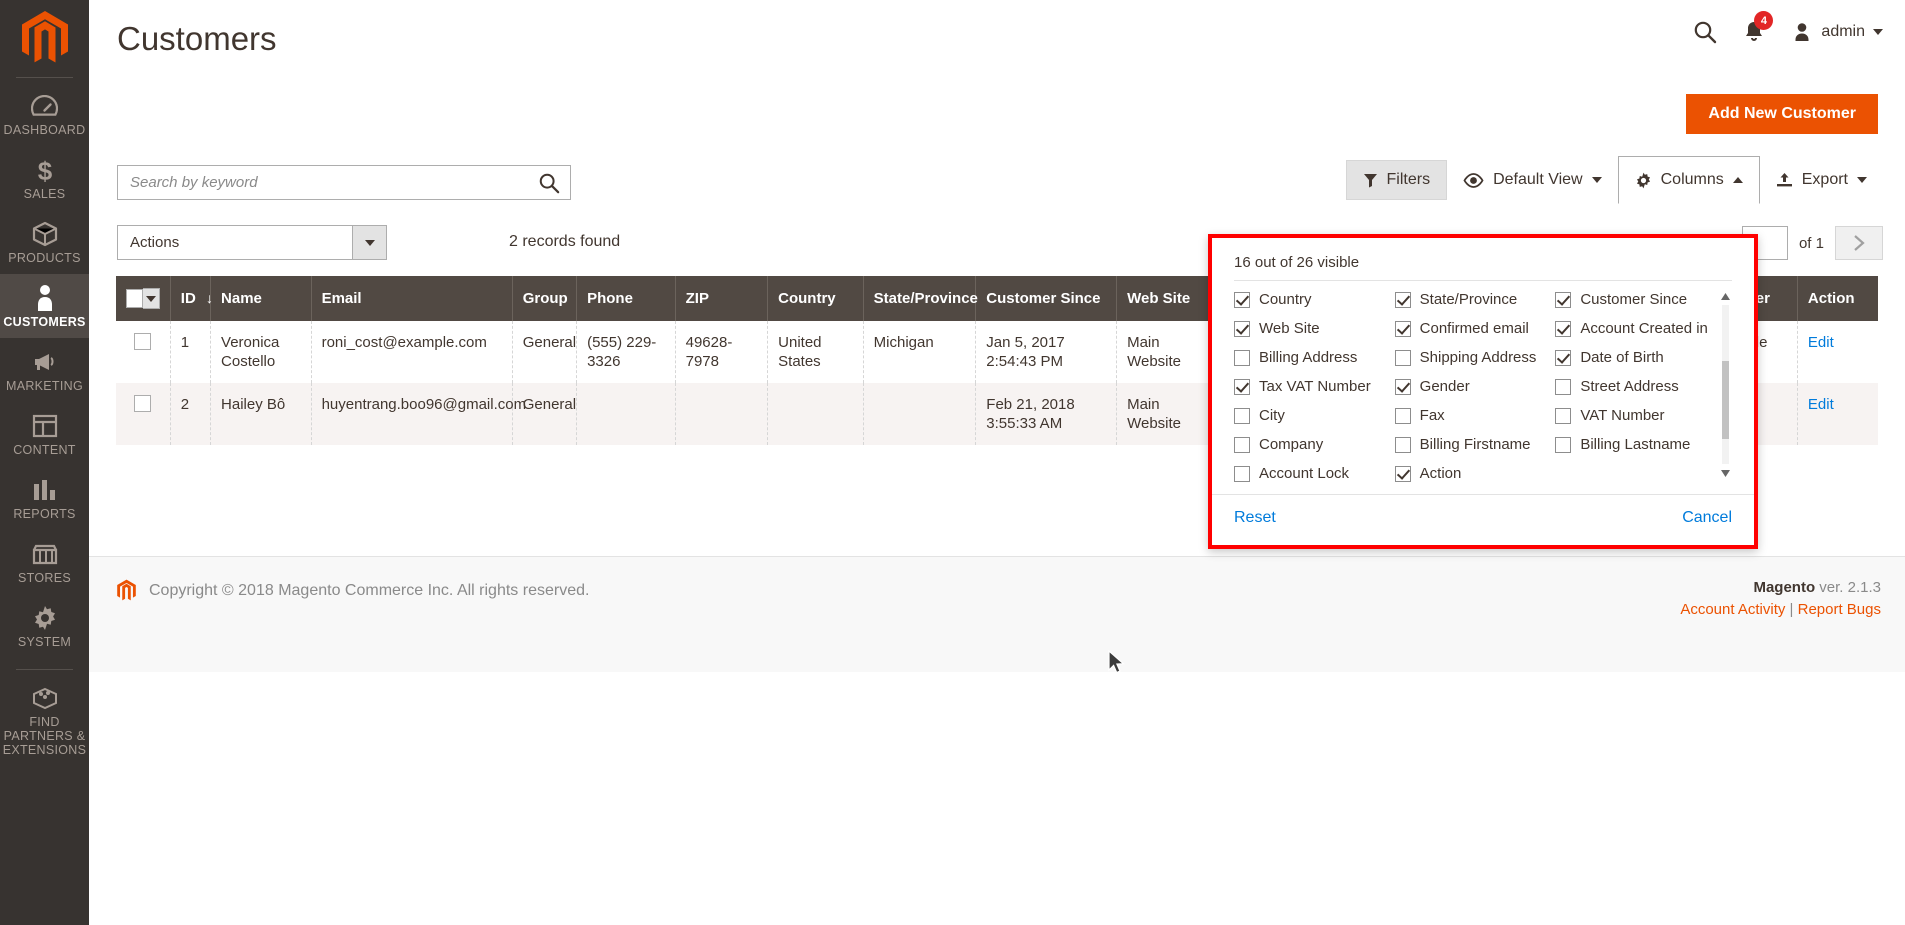 Image resolution: width=1905 pixels, height=925 pixels. I want to click on column-option-billing-lastname: Billing Lastname, so click(1632, 444).